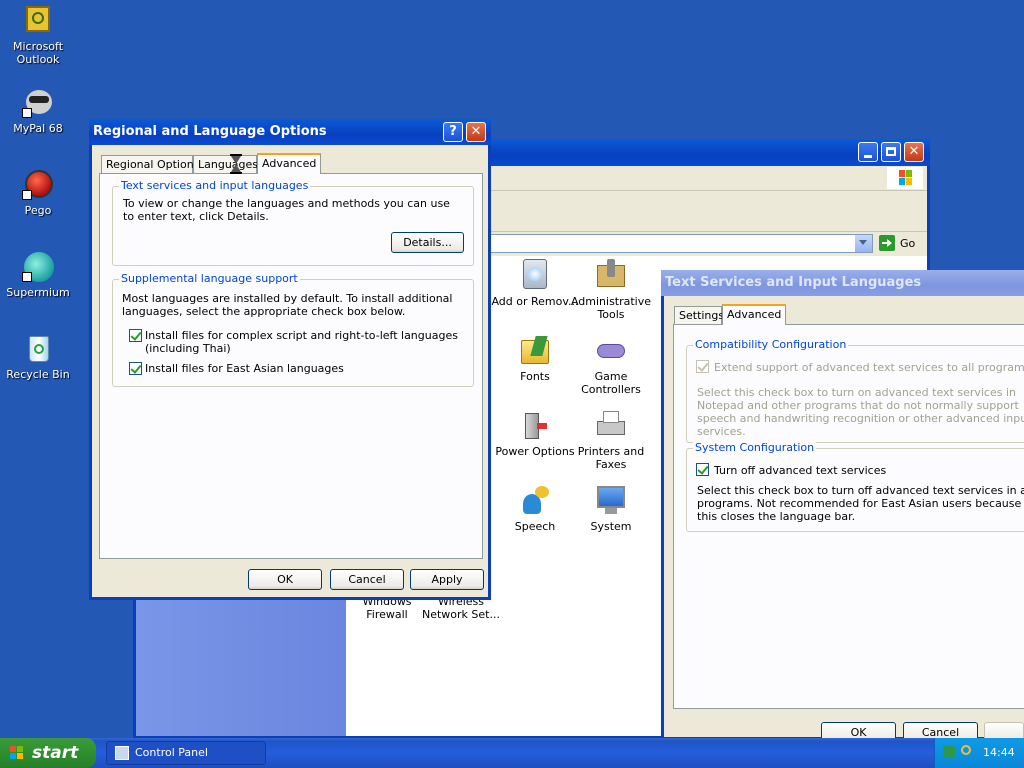 The width and height of the screenshot is (1024, 768). I want to click on tab-settings: Settings, so click(699, 315).